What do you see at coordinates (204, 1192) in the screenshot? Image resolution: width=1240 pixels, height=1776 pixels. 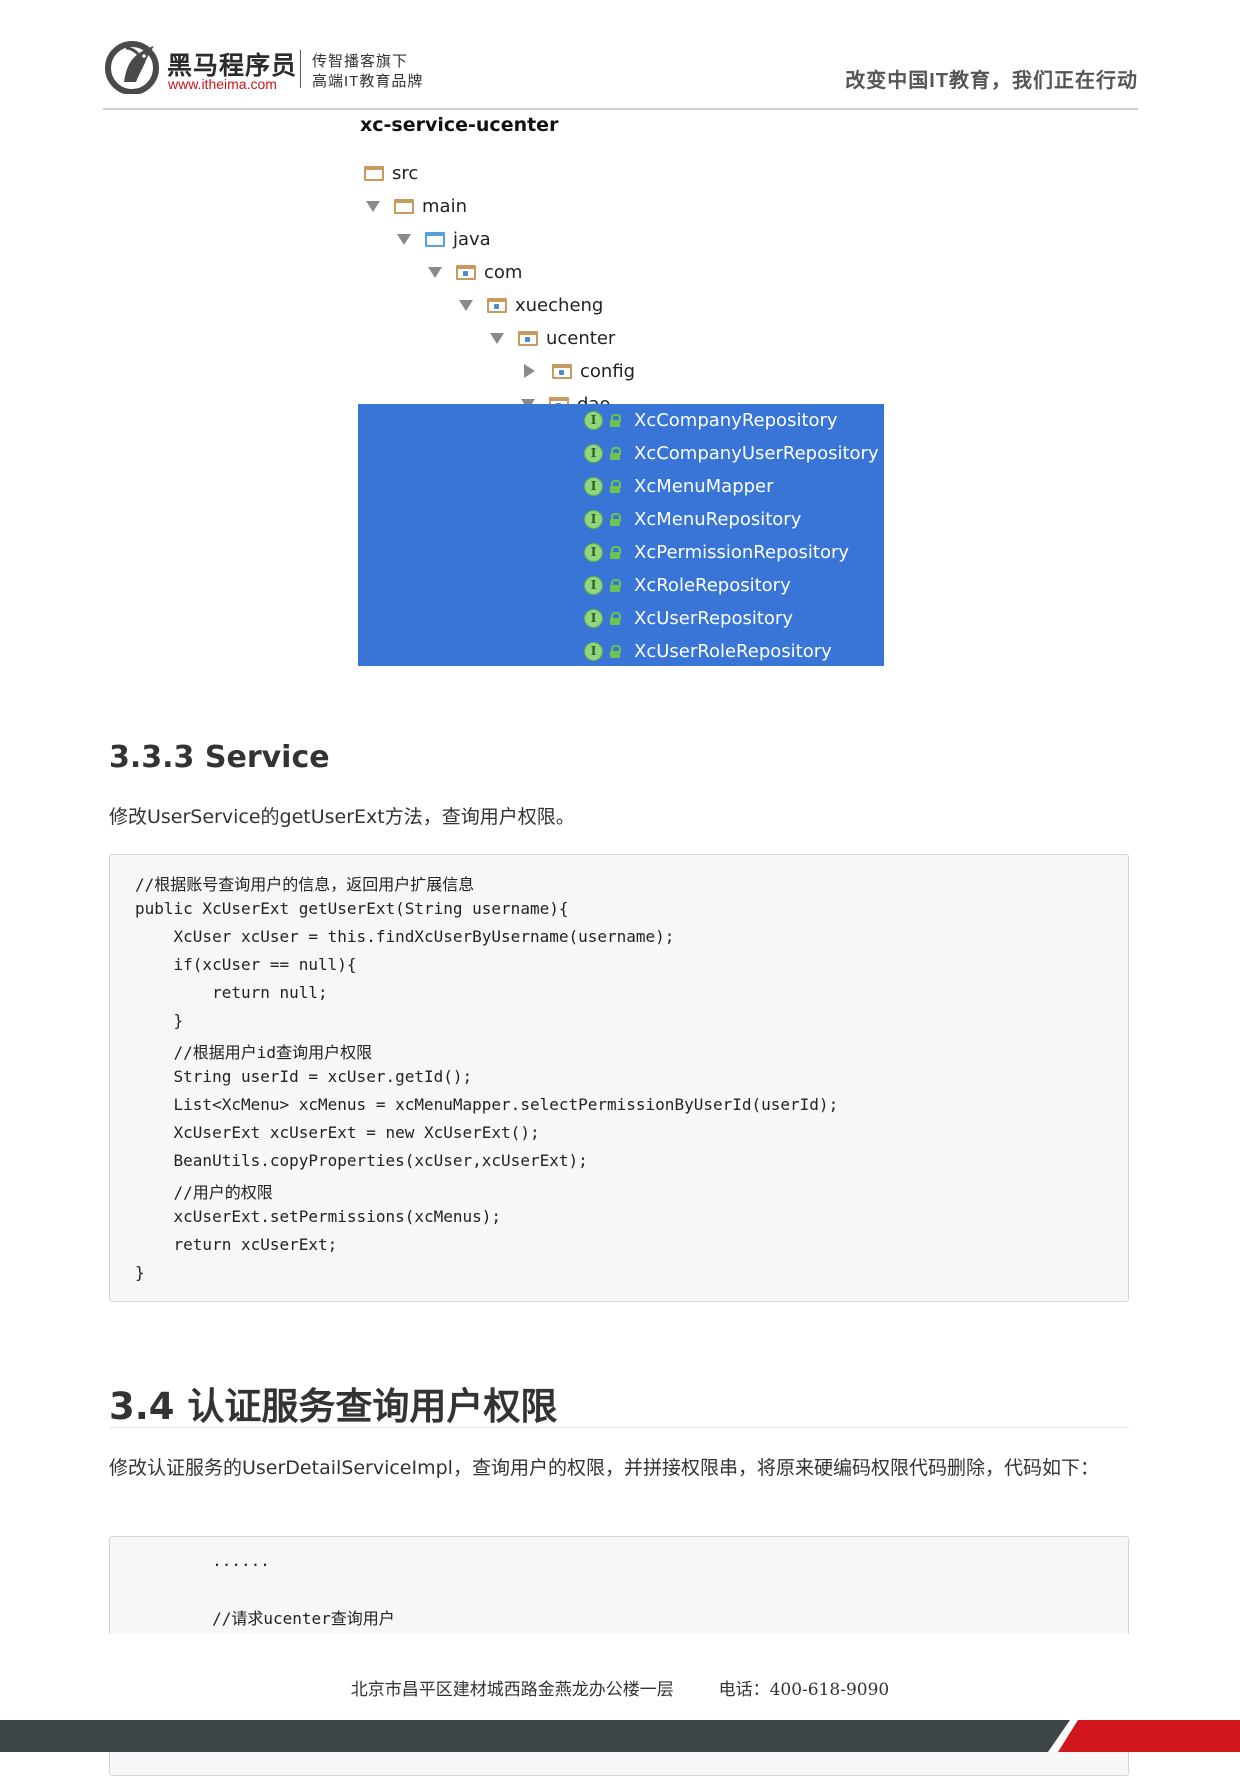 I see `code-line: //用户的权限` at bounding box center [204, 1192].